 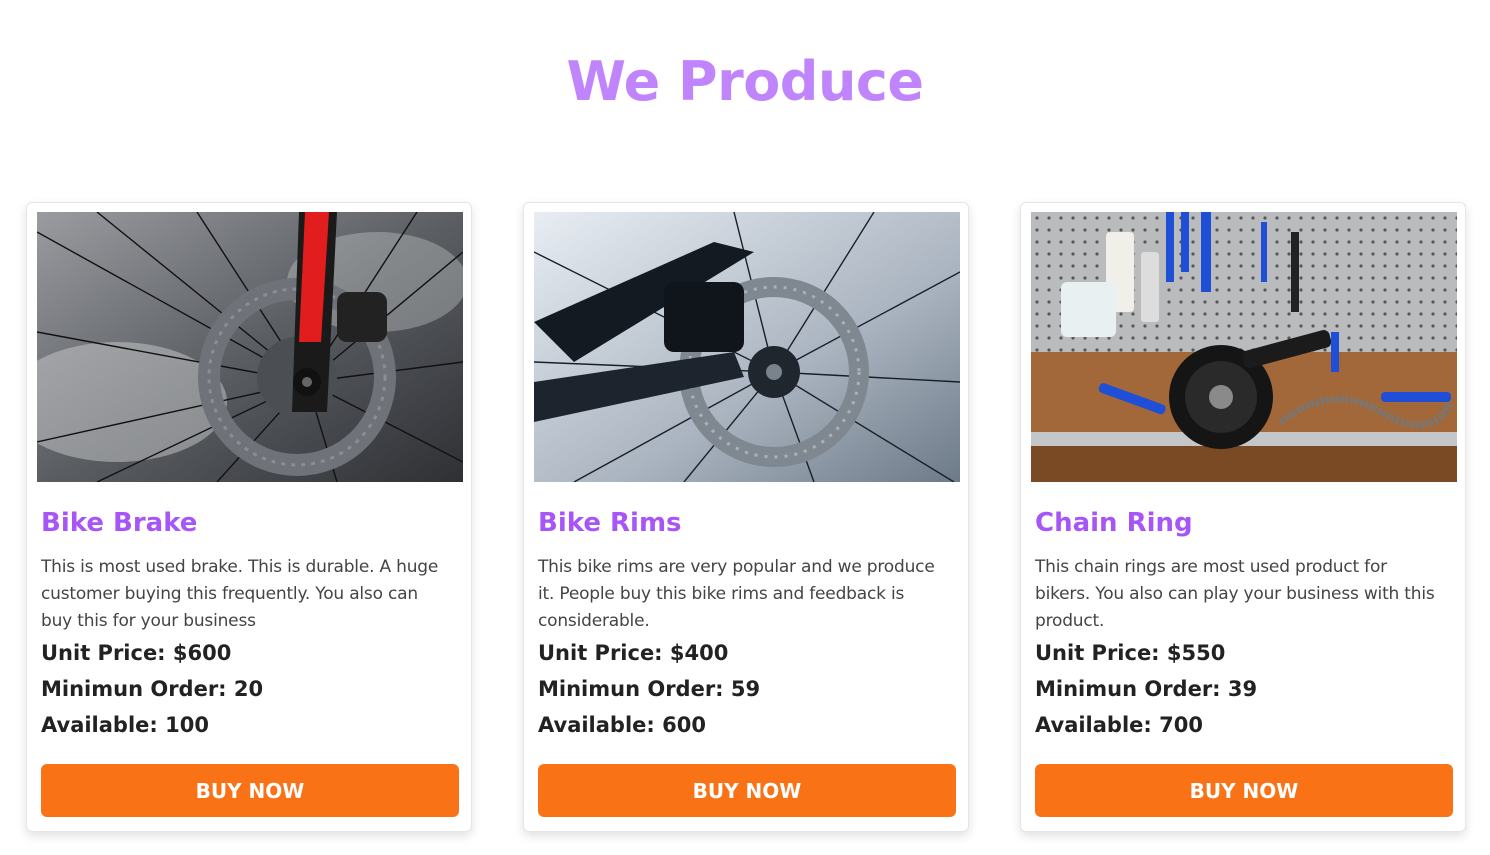 What do you see at coordinates (649, 689) in the screenshot?
I see `minimum-order: Minimun Order: 59` at bounding box center [649, 689].